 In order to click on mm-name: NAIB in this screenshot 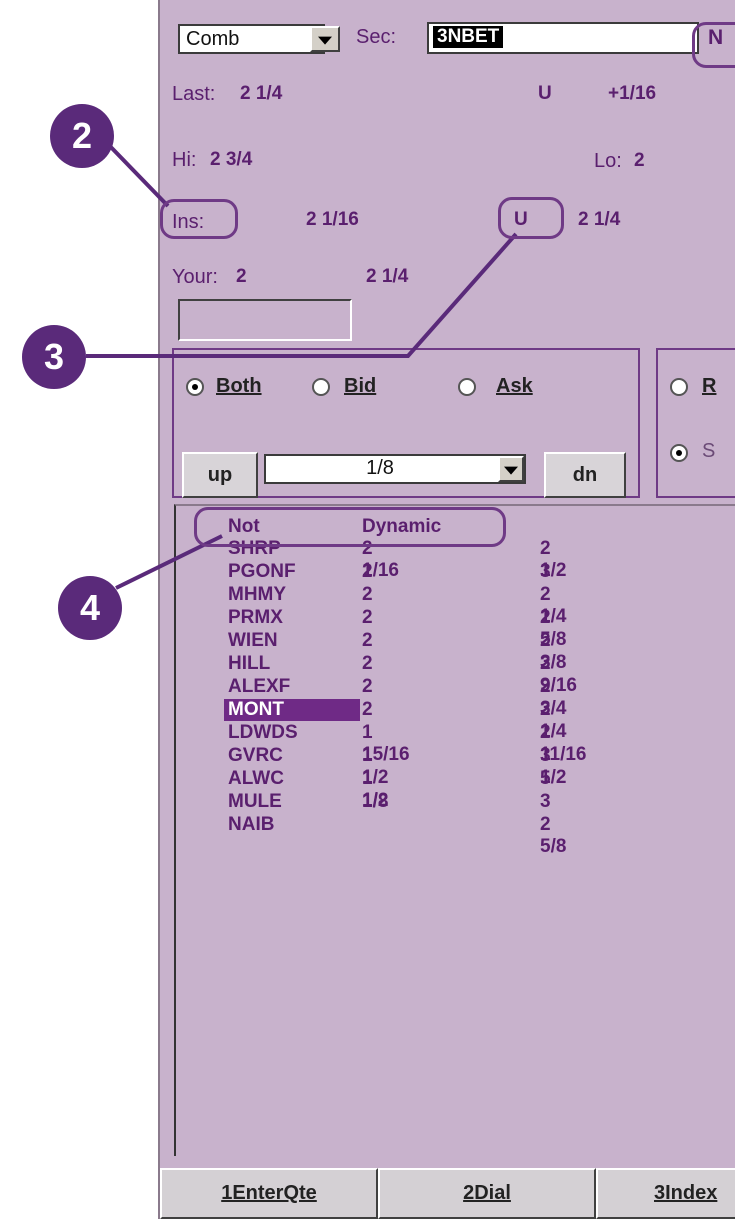, I will do `click(251, 824)`.